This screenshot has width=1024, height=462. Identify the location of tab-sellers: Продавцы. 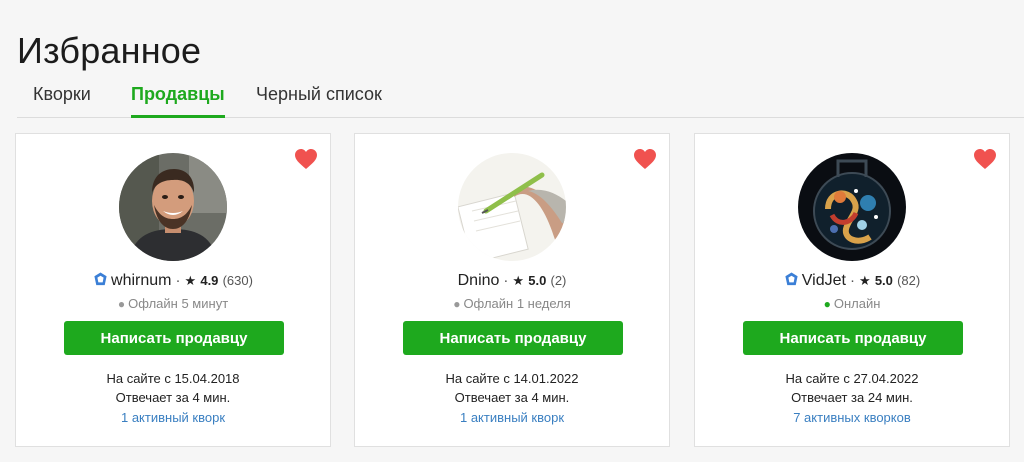
(178, 101).